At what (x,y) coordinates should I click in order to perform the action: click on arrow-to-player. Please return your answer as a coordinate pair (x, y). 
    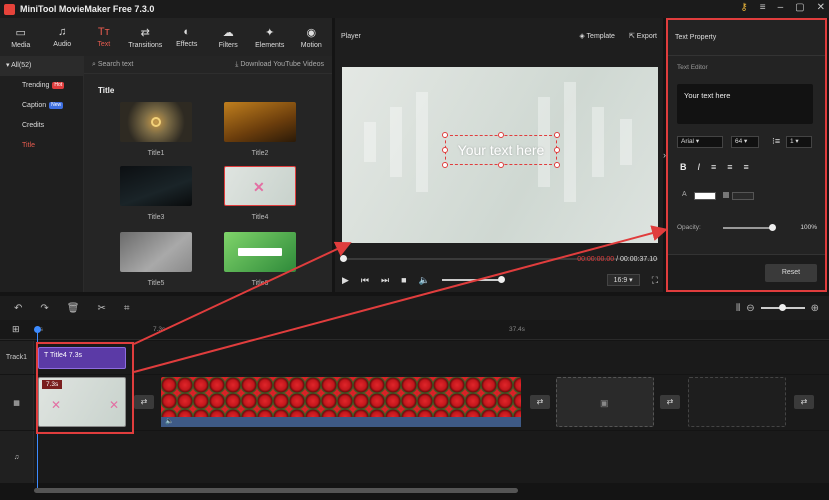
    Looking at the image, I should click on (242, 293).